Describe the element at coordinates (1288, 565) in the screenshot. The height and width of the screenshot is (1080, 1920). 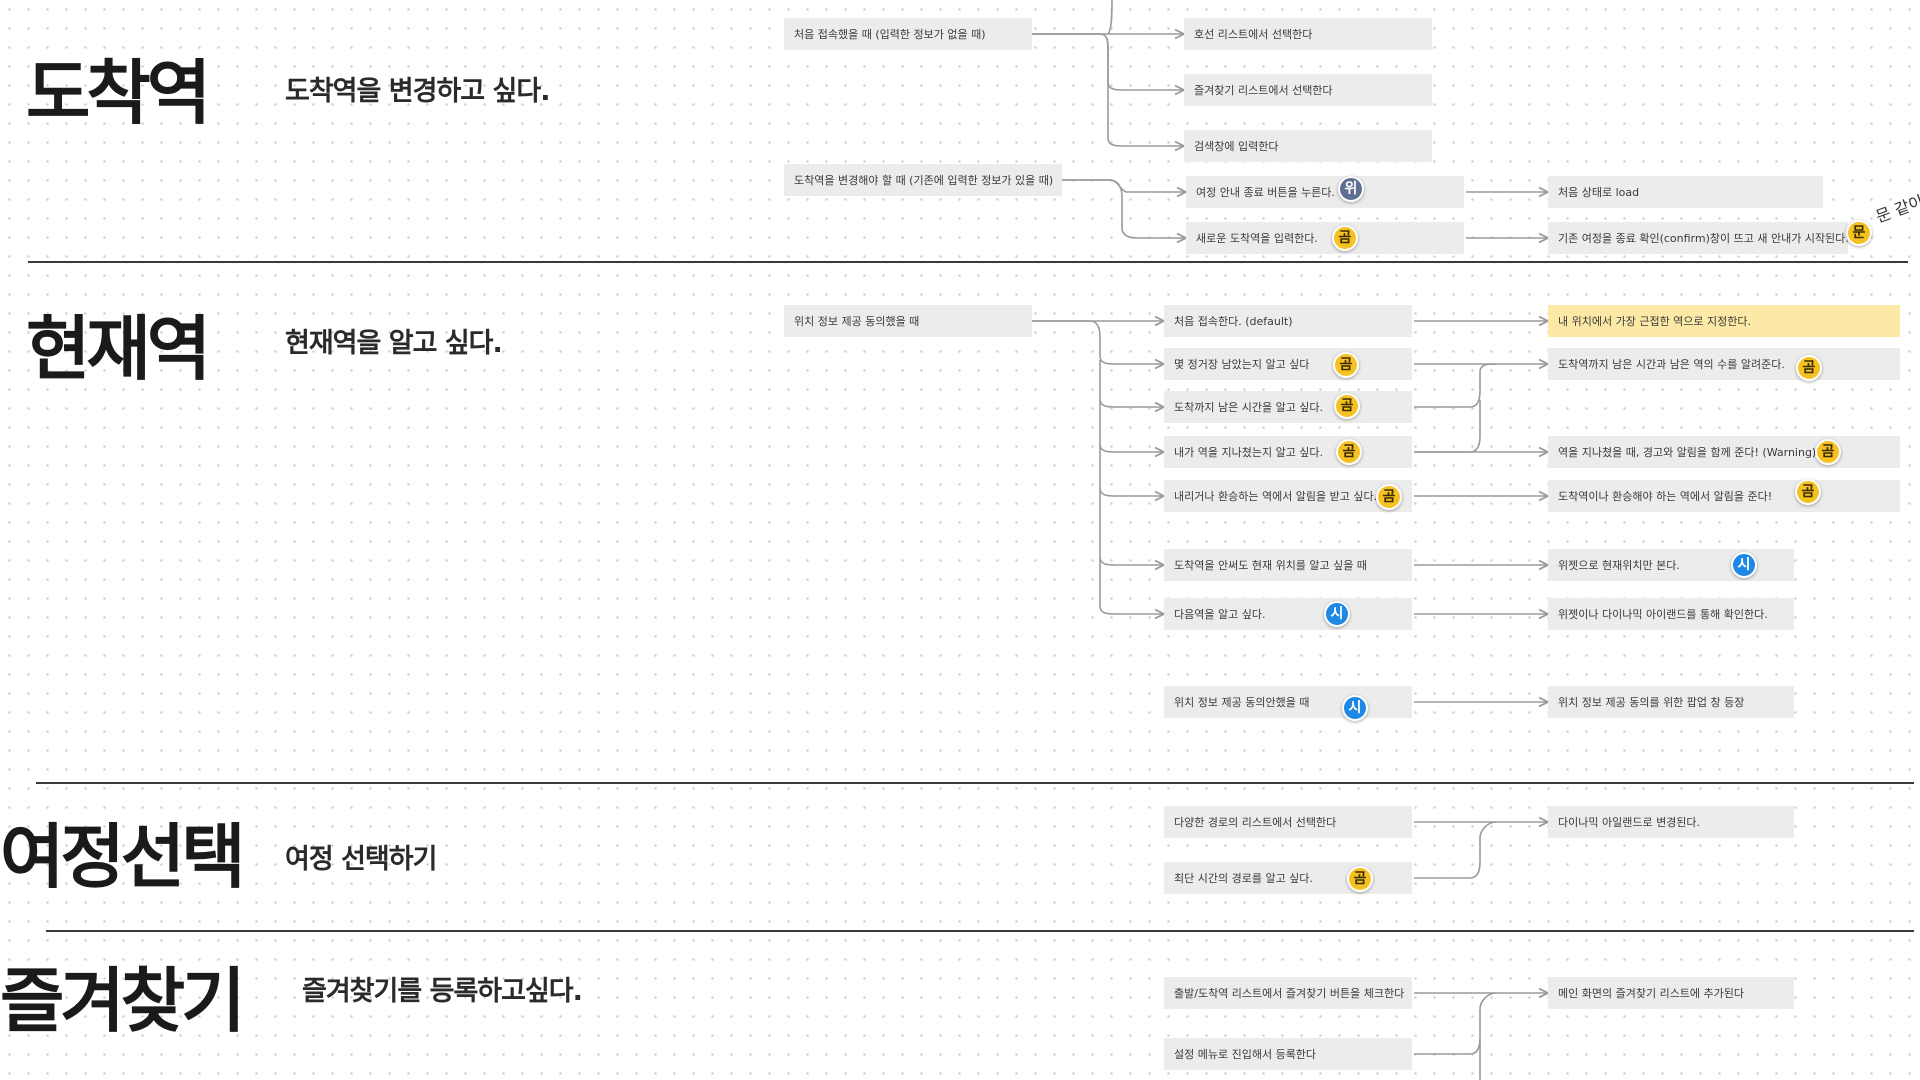
I see `node-location-without-arrival: 도착역을 안써도 현재 위치를 알고 싶을 때` at that location.